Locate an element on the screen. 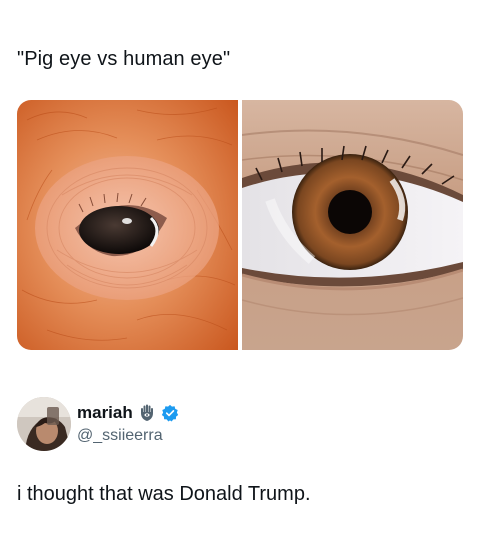 This screenshot has height=555, width=480. avatar is located at coordinates (44, 424).